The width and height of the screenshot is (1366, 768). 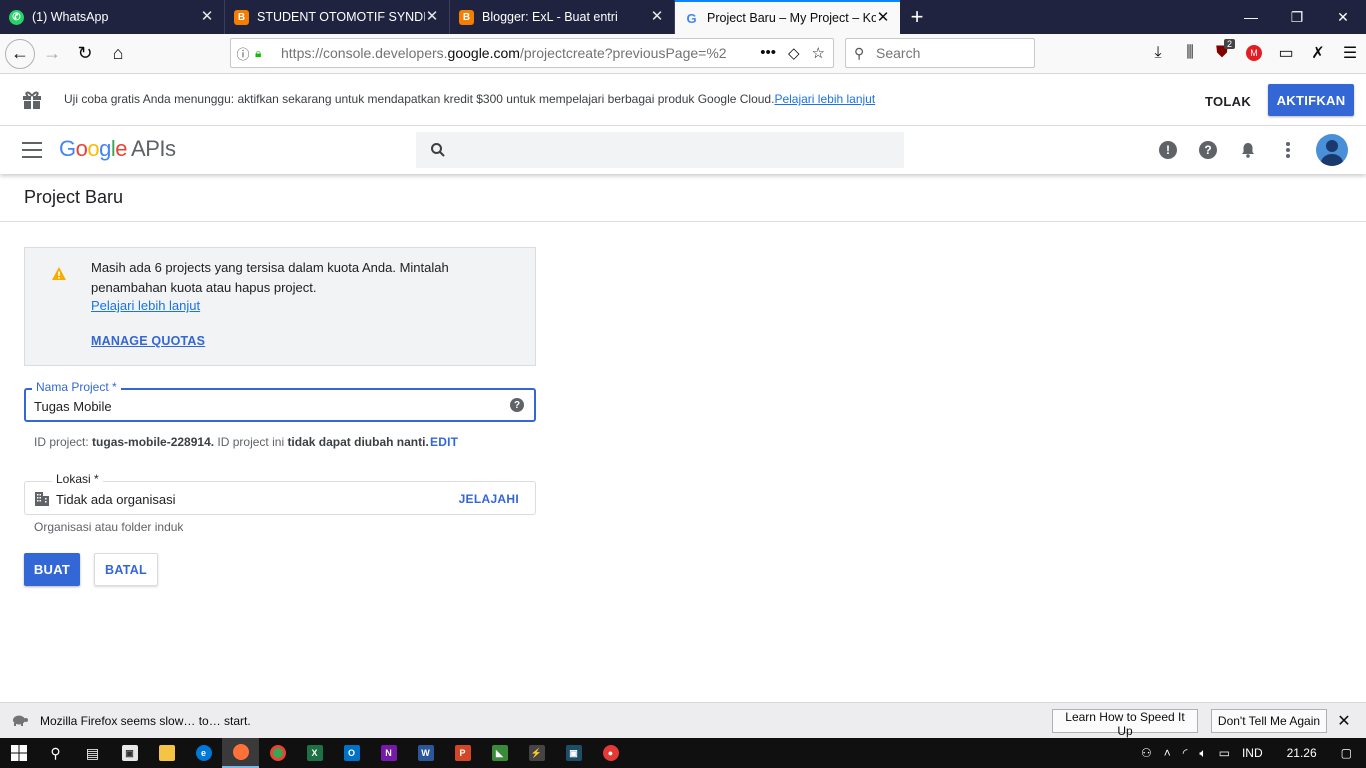 I want to click on camera-icon: ●, so click(x=610, y=753).